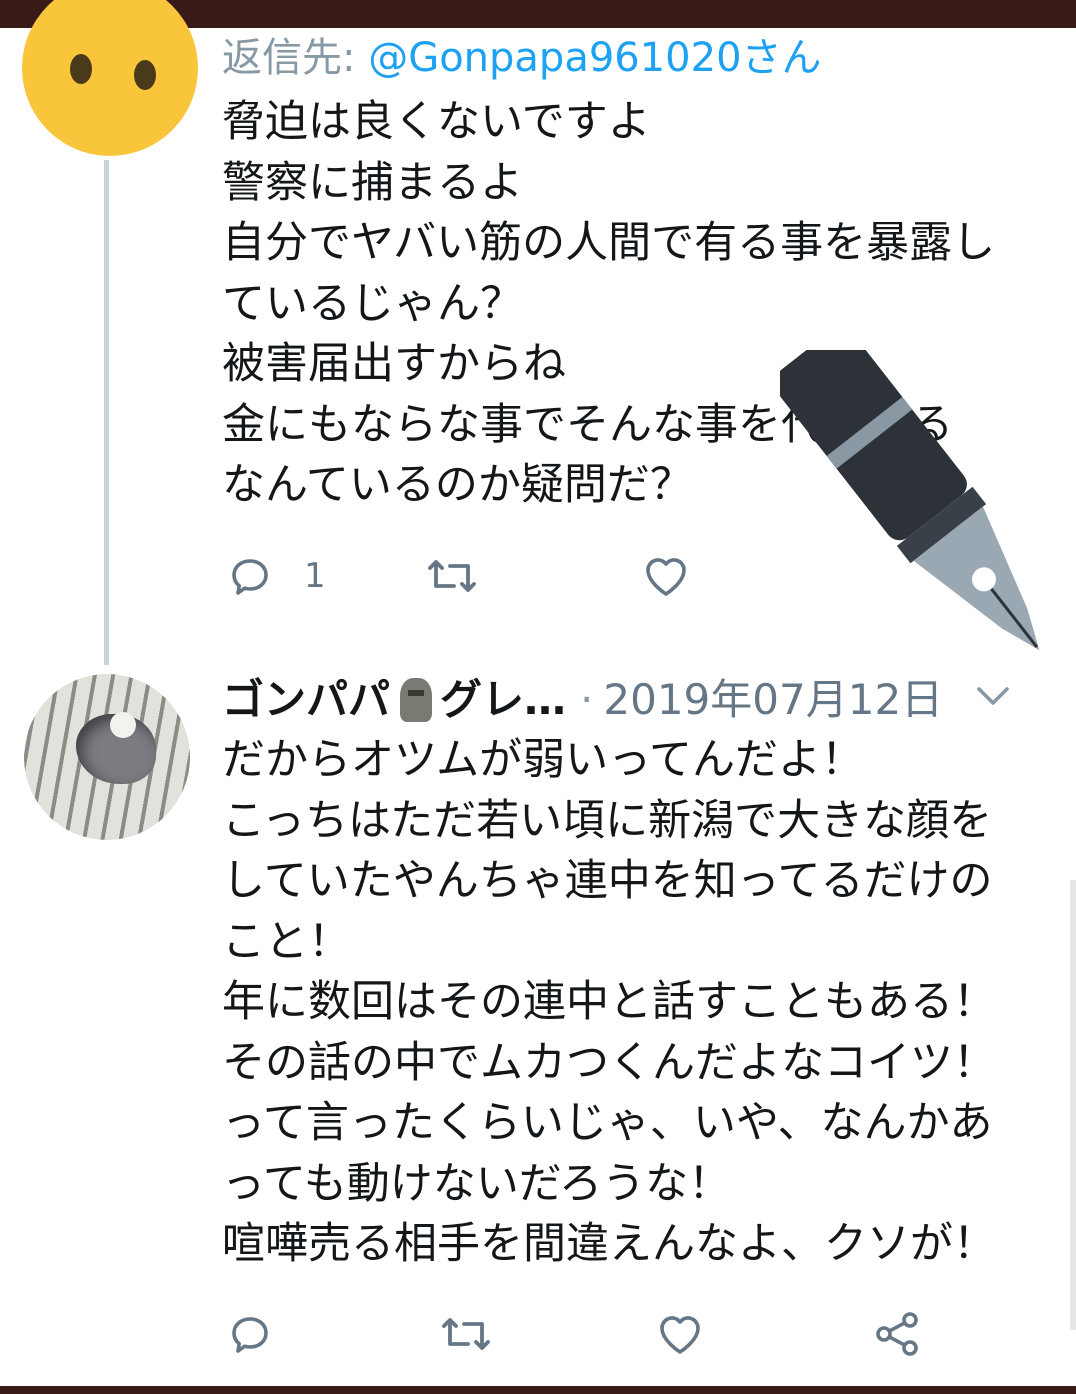 This screenshot has height=1394, width=1076. I want to click on tweet-actions, so click(574, 1334).